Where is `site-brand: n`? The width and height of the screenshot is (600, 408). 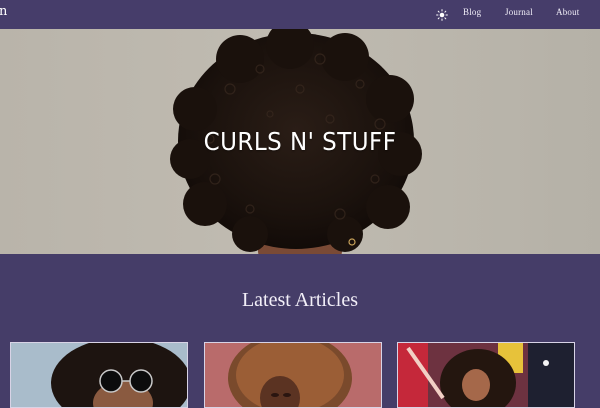 site-brand: n is located at coordinates (3, 11).